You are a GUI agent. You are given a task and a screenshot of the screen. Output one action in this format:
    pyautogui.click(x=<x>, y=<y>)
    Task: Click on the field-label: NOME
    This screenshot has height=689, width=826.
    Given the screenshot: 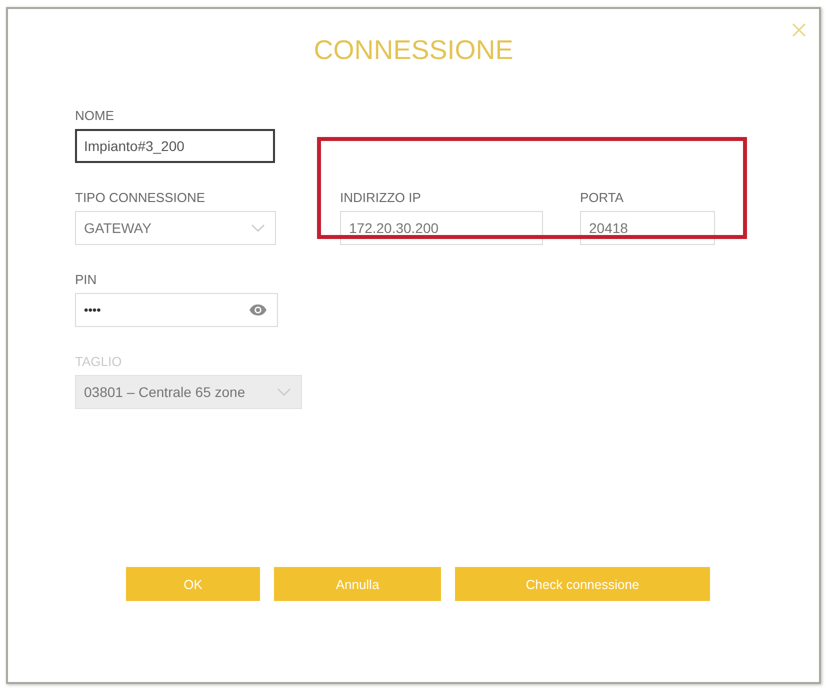 What is the action you would take?
    pyautogui.click(x=94, y=116)
    